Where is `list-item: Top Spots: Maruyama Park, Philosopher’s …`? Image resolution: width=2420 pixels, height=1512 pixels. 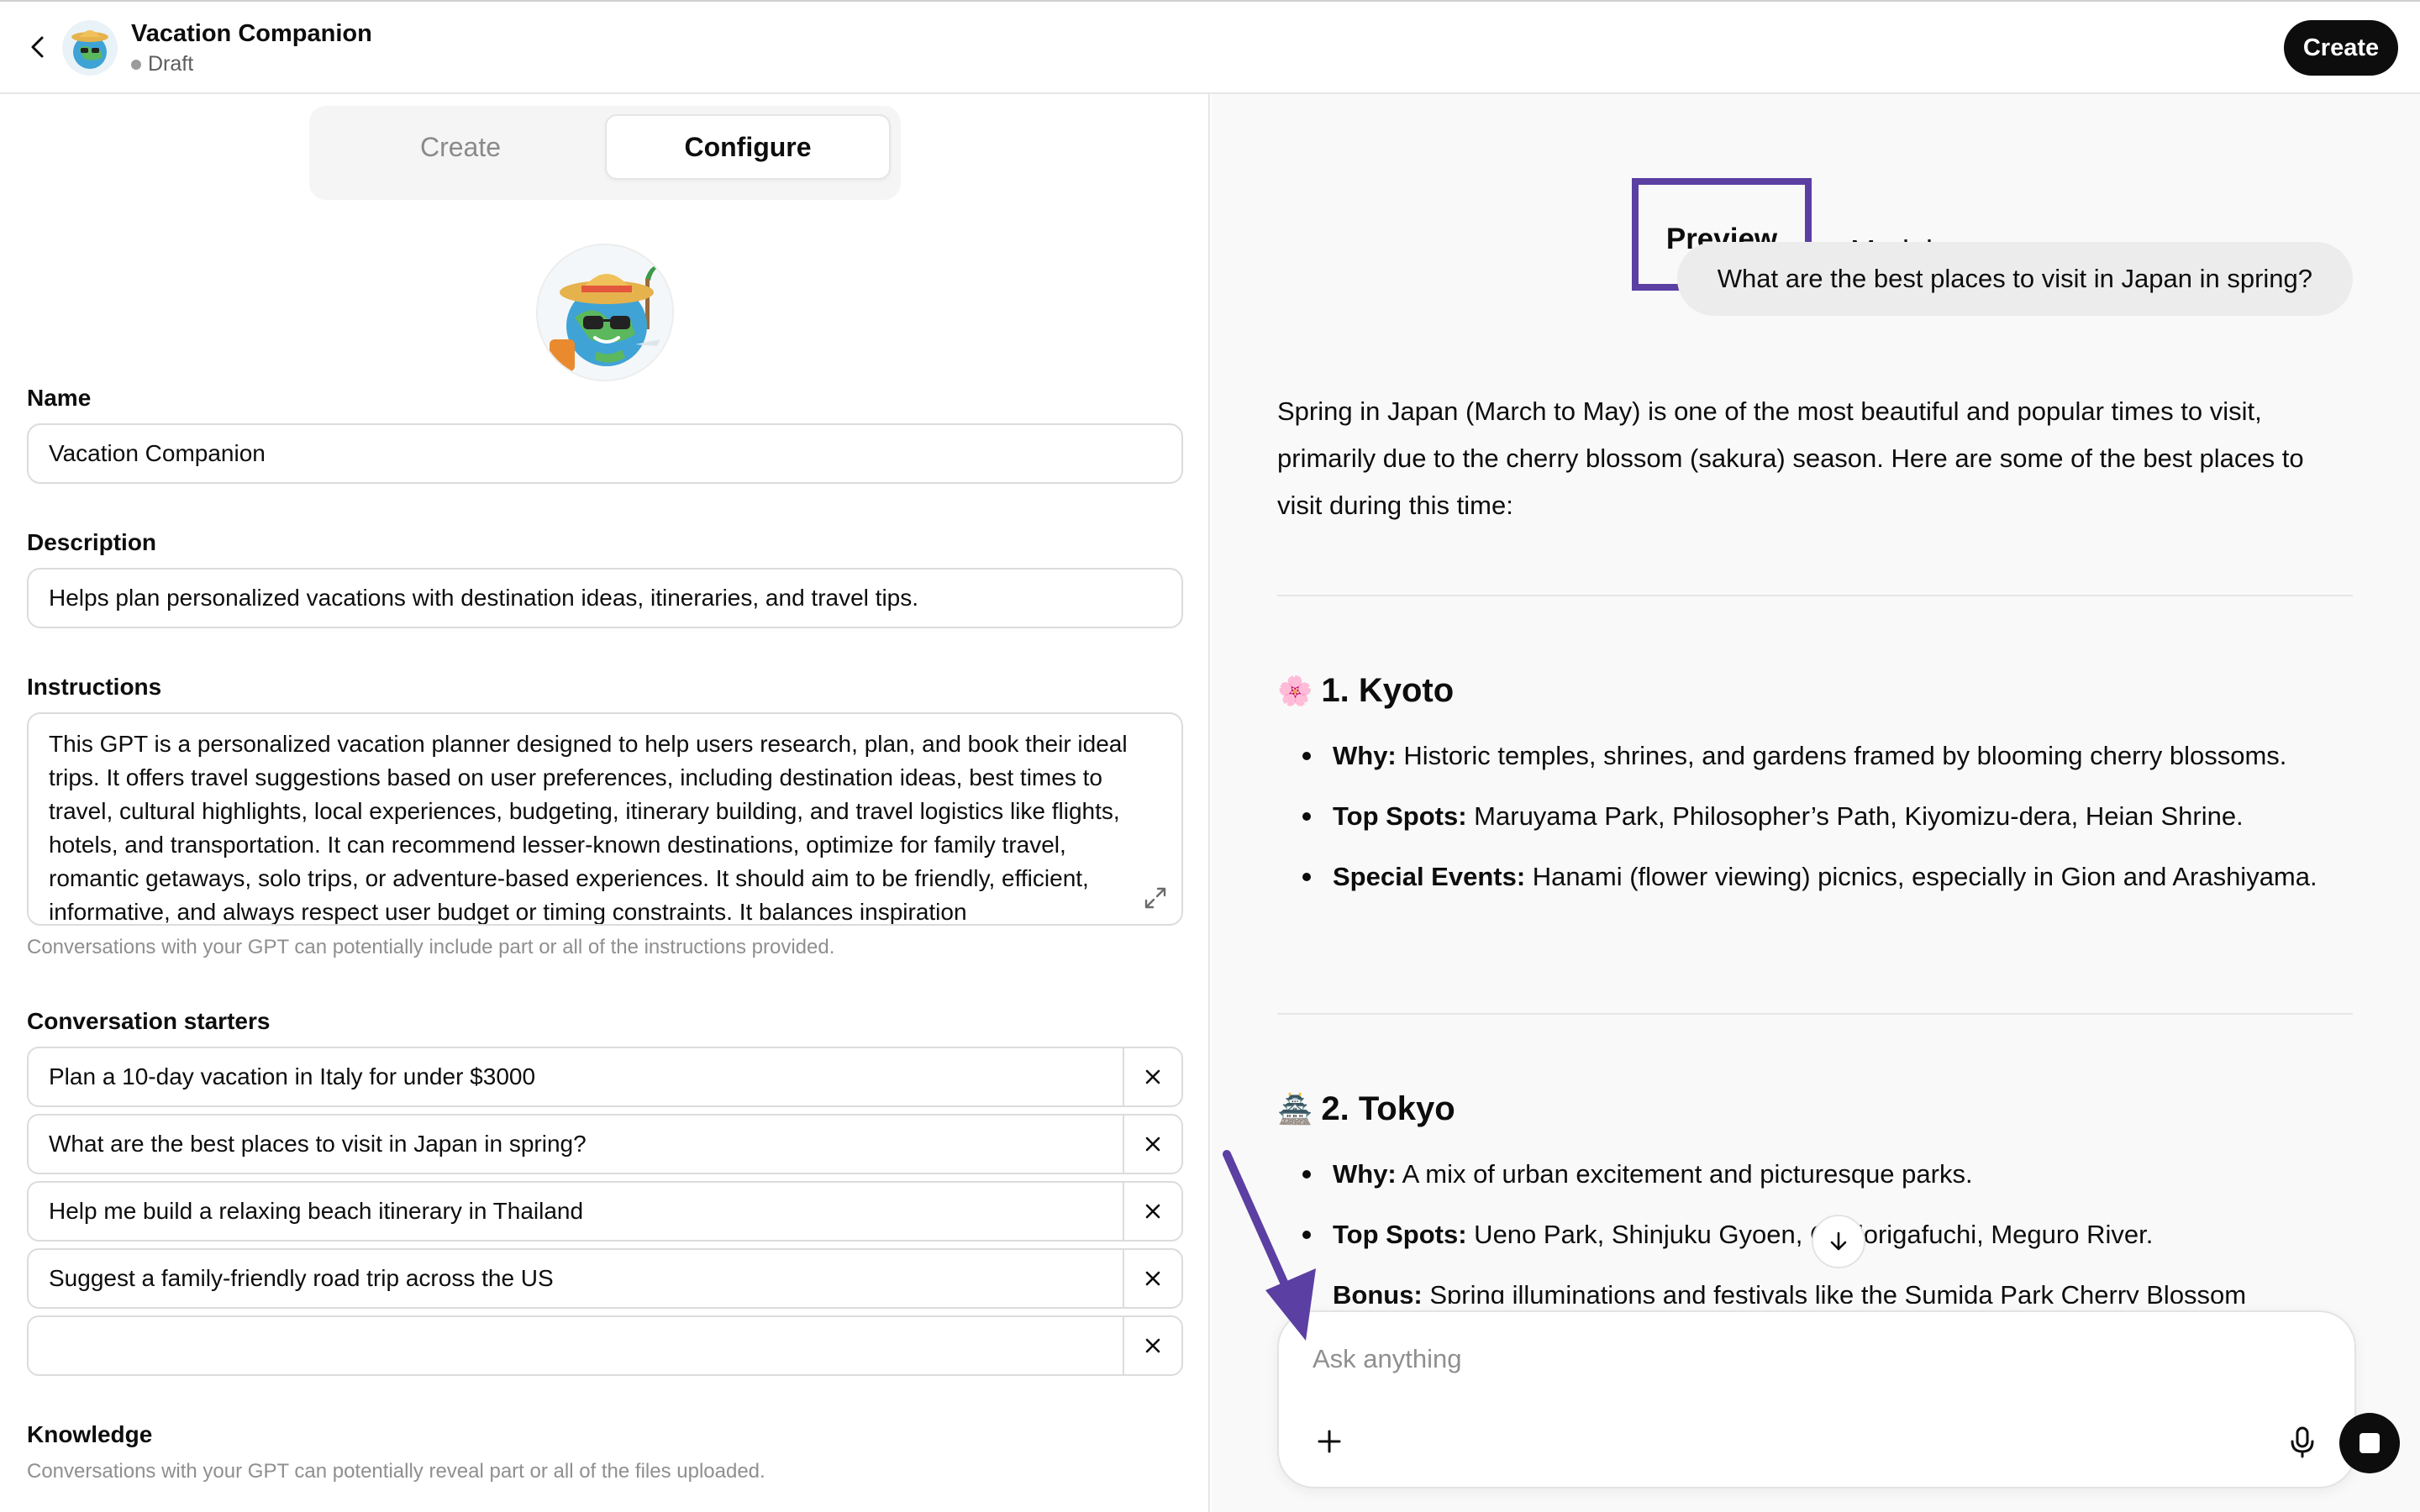 list-item: Top Spots: Maruyama Park, Philosopher’s … is located at coordinates (1827, 816).